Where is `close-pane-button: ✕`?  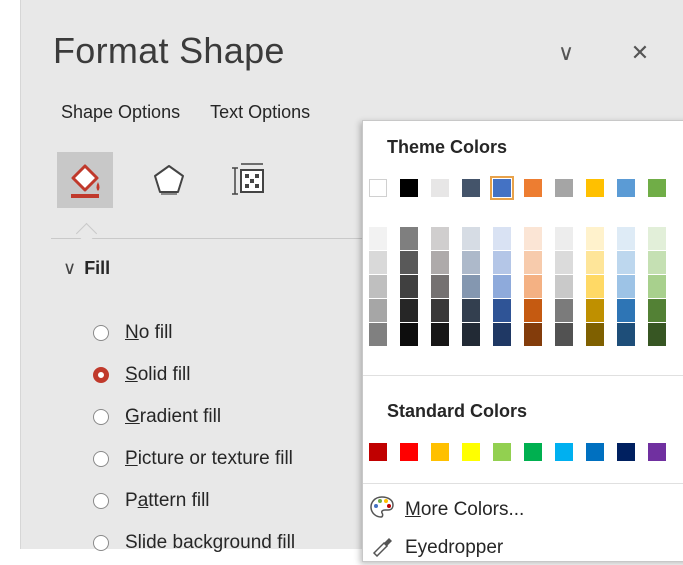 close-pane-button: ✕ is located at coordinates (640, 53).